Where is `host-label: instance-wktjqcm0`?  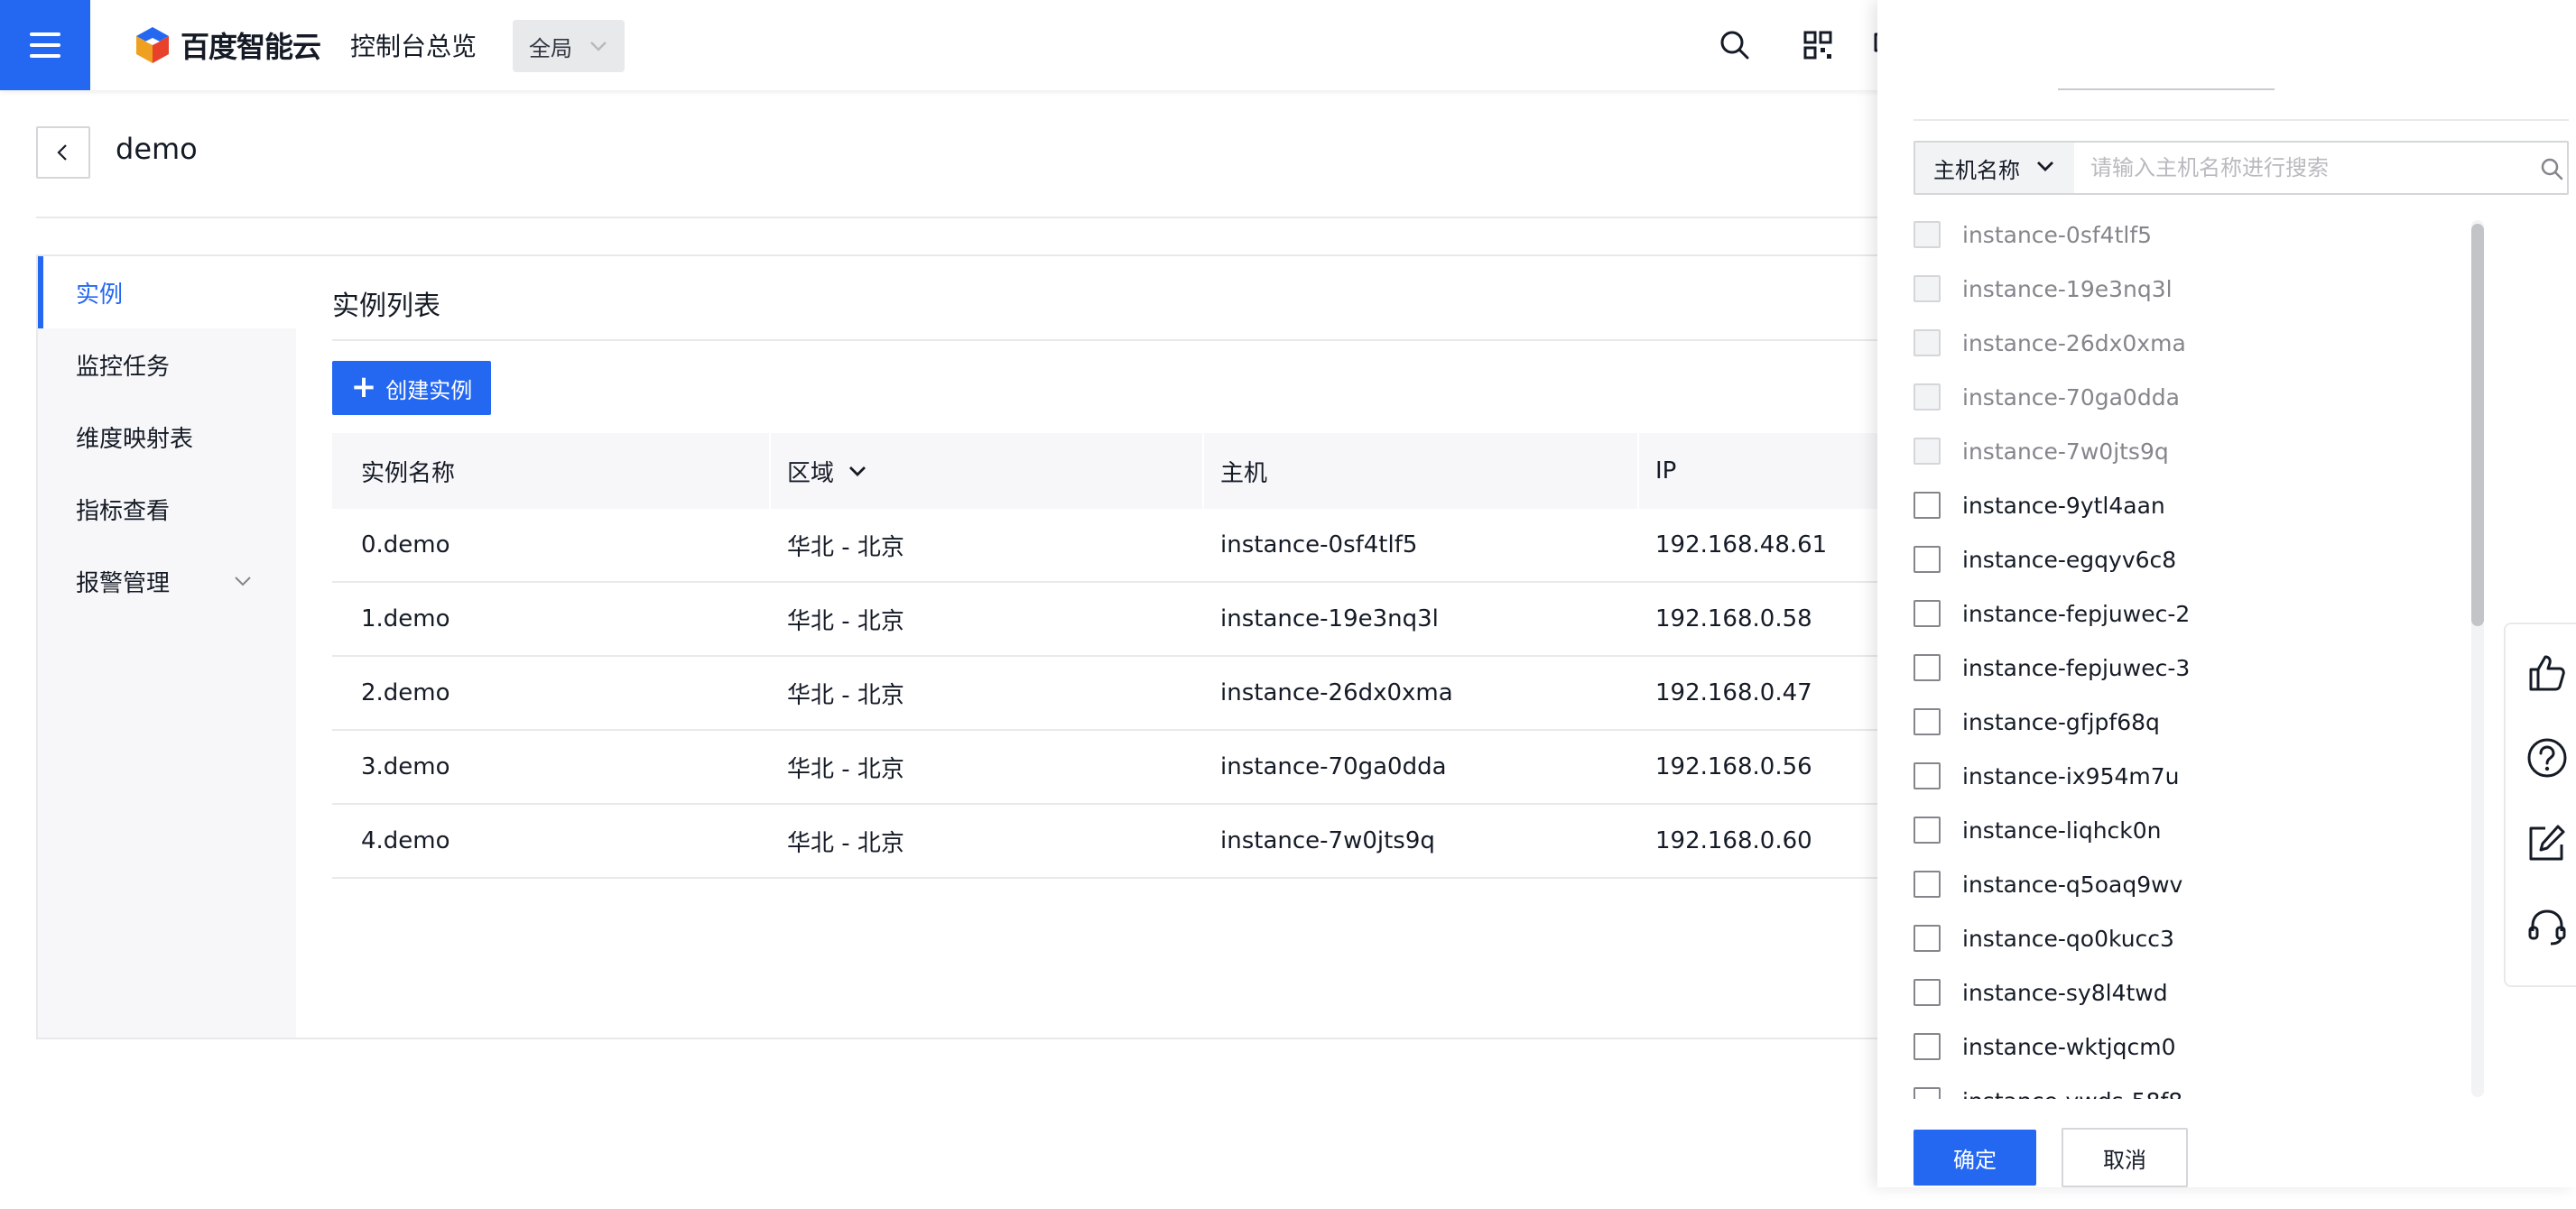 host-label: instance-wktjqcm0 is located at coordinates (2068, 1047).